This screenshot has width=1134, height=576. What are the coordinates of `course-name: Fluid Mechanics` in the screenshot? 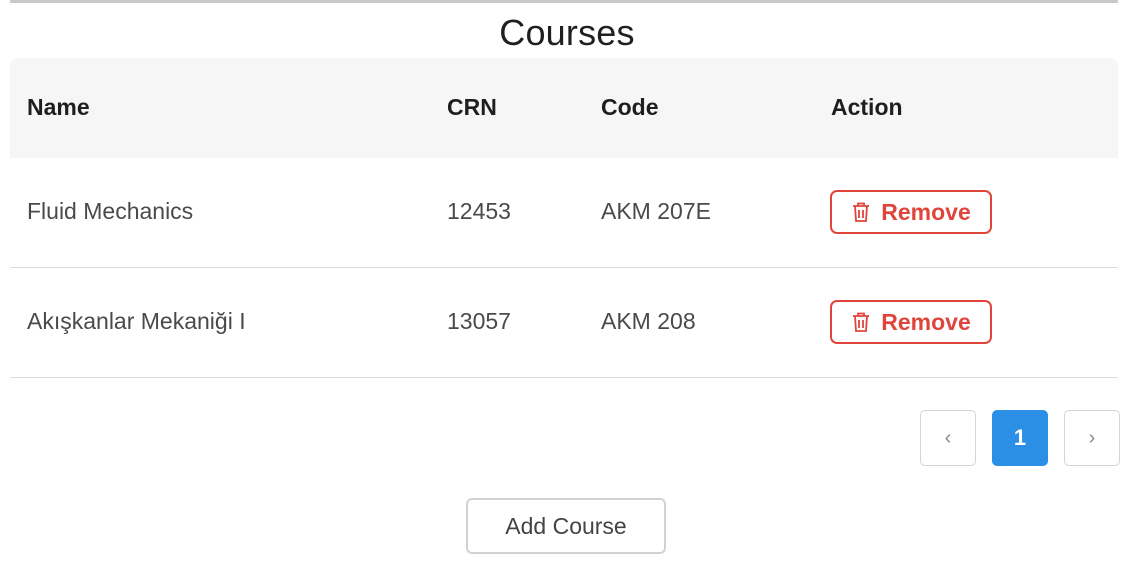 It's located at (110, 211).